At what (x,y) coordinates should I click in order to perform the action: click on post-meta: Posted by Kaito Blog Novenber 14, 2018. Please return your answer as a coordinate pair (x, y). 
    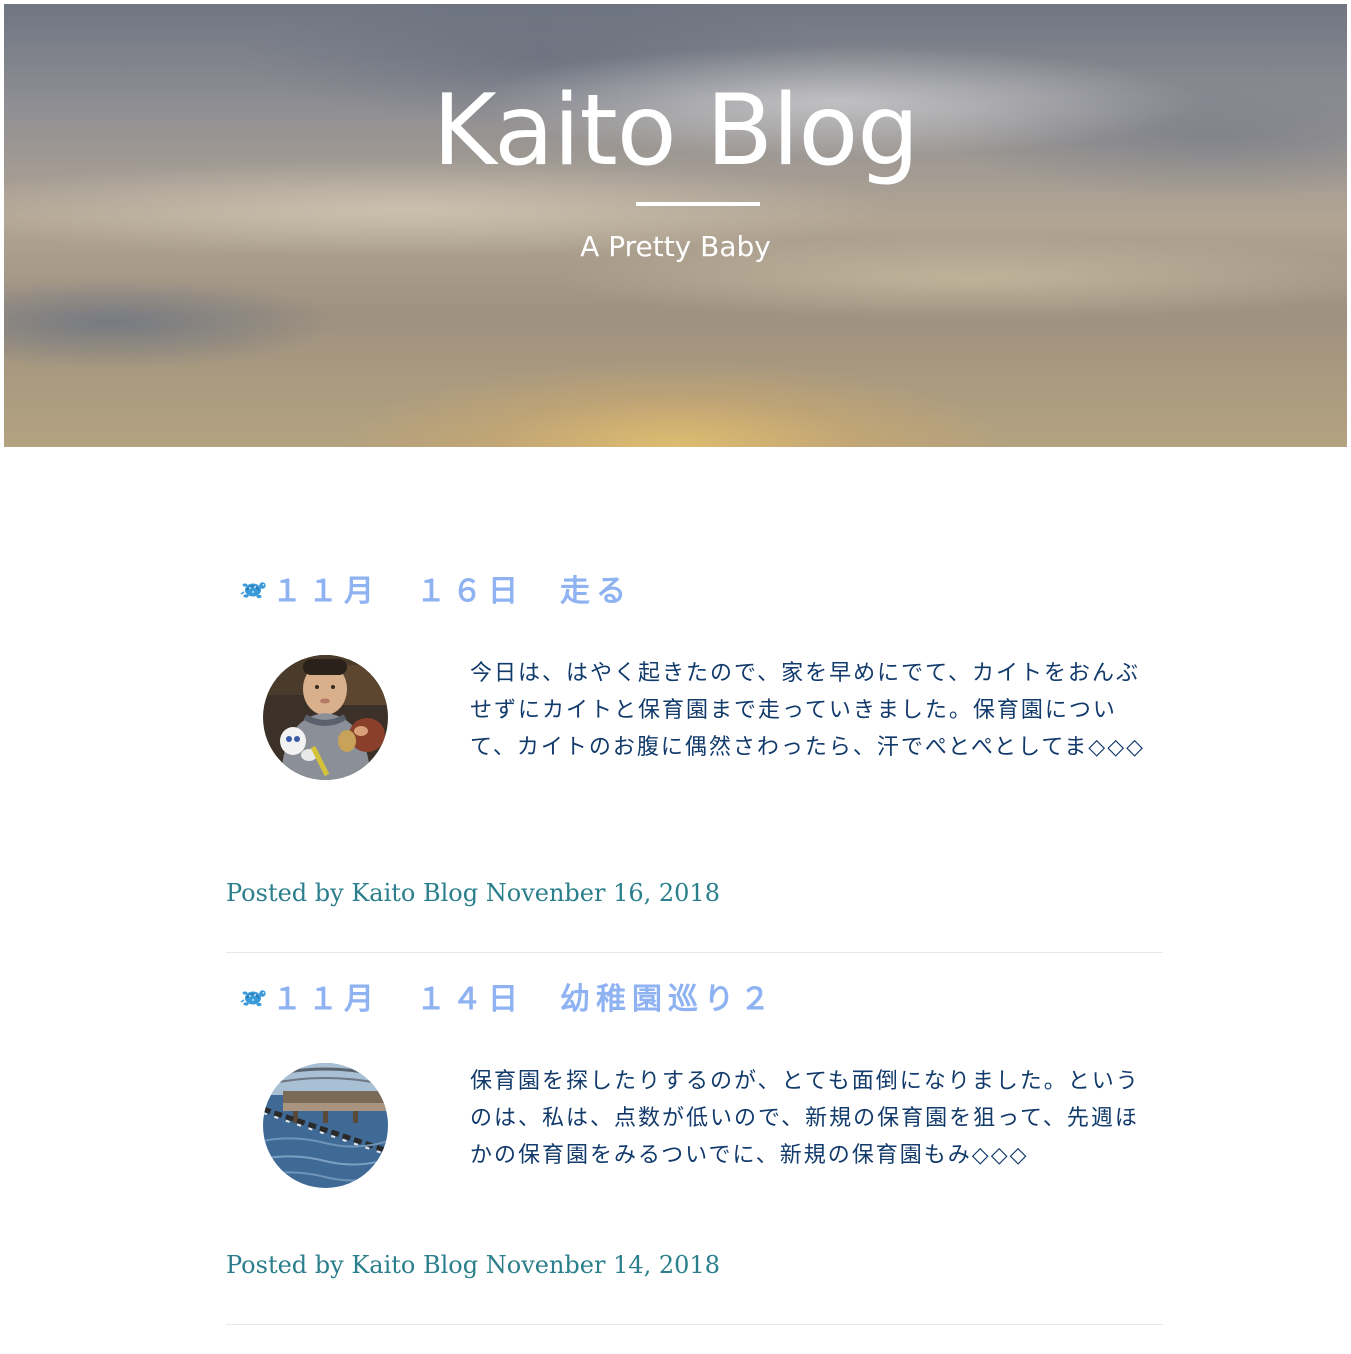
    Looking at the image, I should click on (473, 1265).